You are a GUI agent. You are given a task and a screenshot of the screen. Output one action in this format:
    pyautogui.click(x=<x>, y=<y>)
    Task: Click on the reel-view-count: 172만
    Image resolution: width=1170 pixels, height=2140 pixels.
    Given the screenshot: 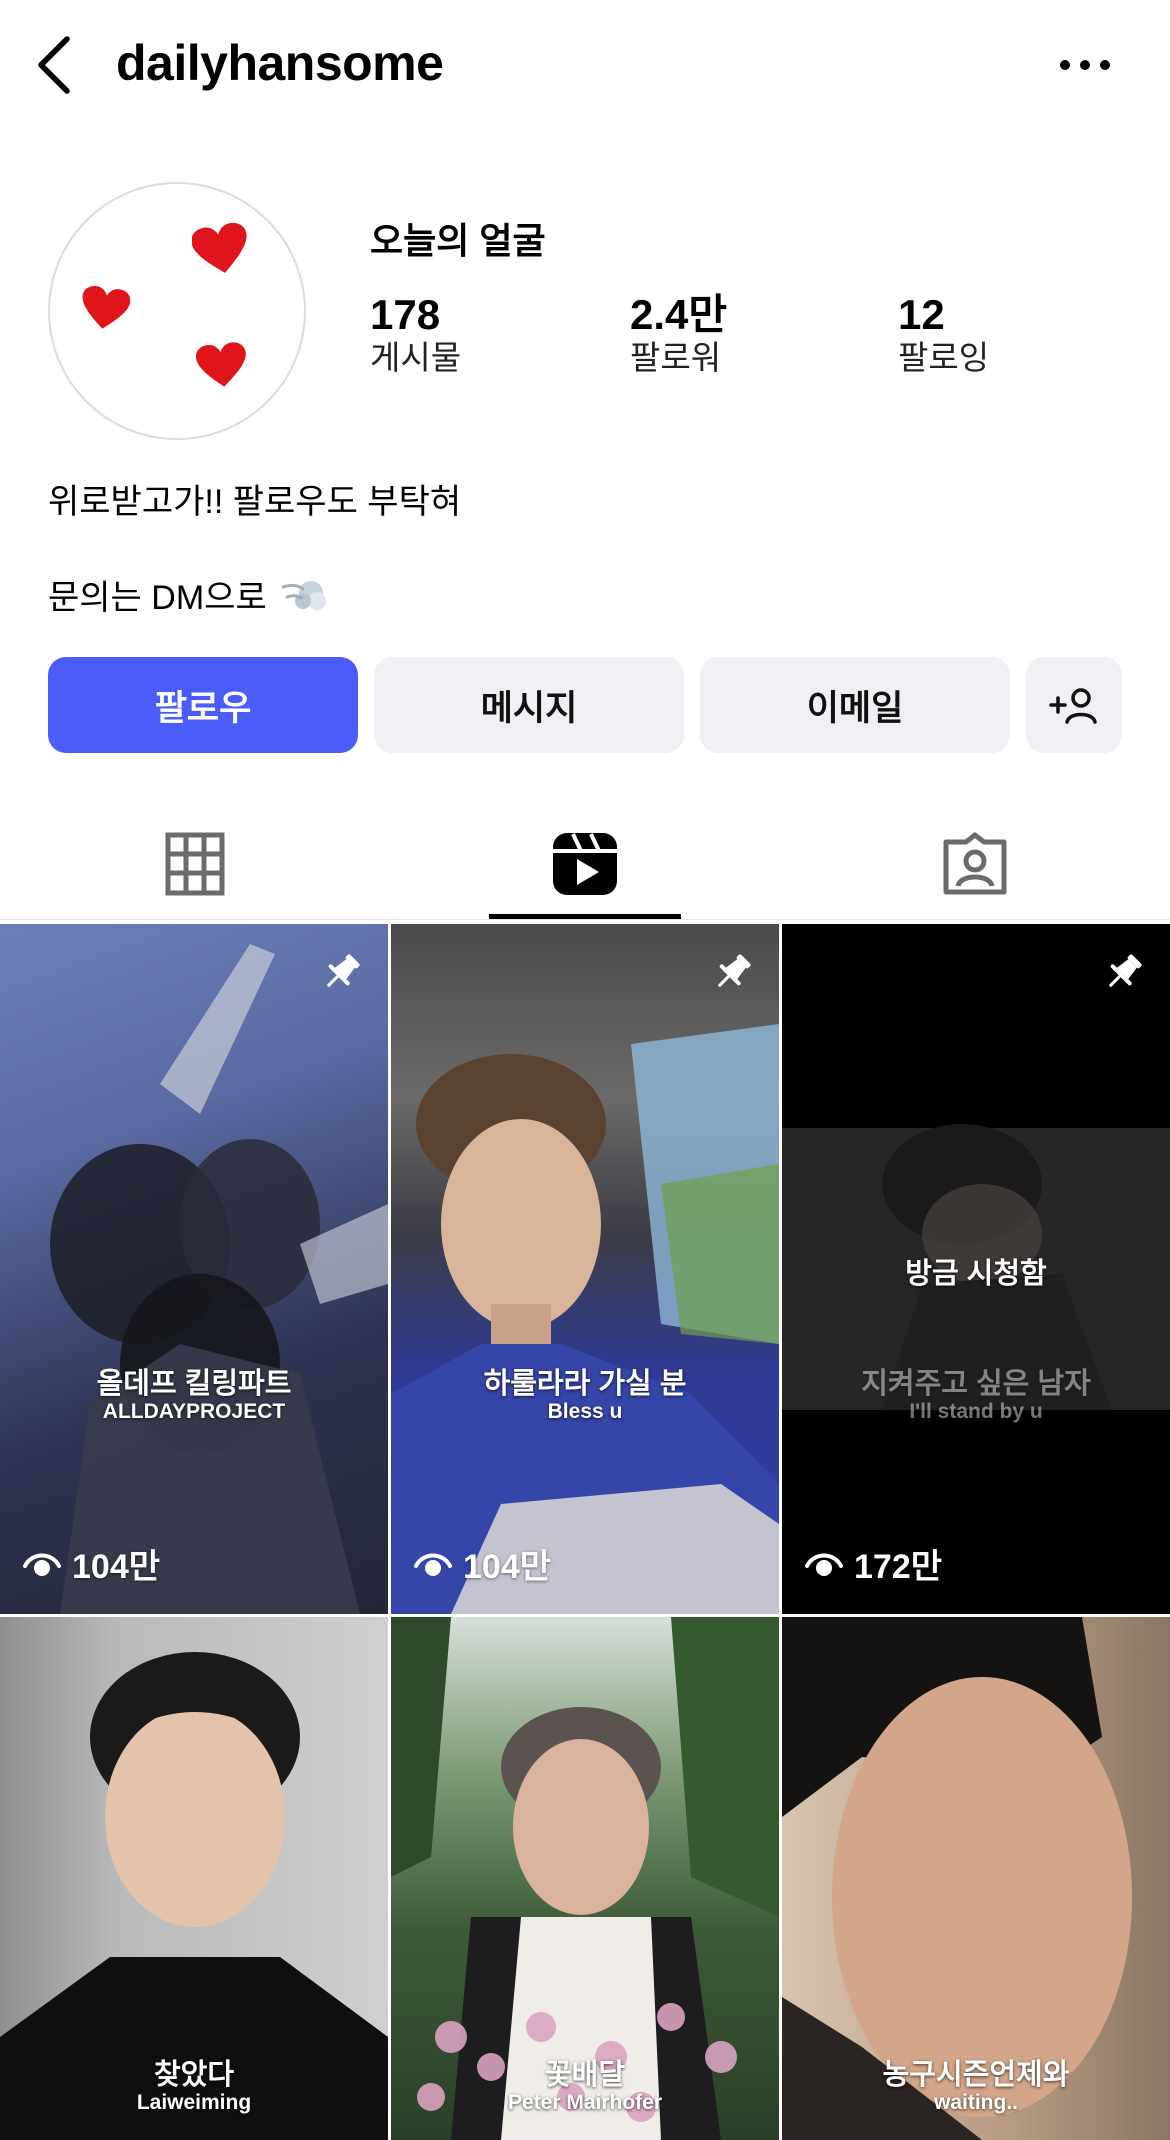 What is the action you would take?
    pyautogui.click(x=873, y=1563)
    